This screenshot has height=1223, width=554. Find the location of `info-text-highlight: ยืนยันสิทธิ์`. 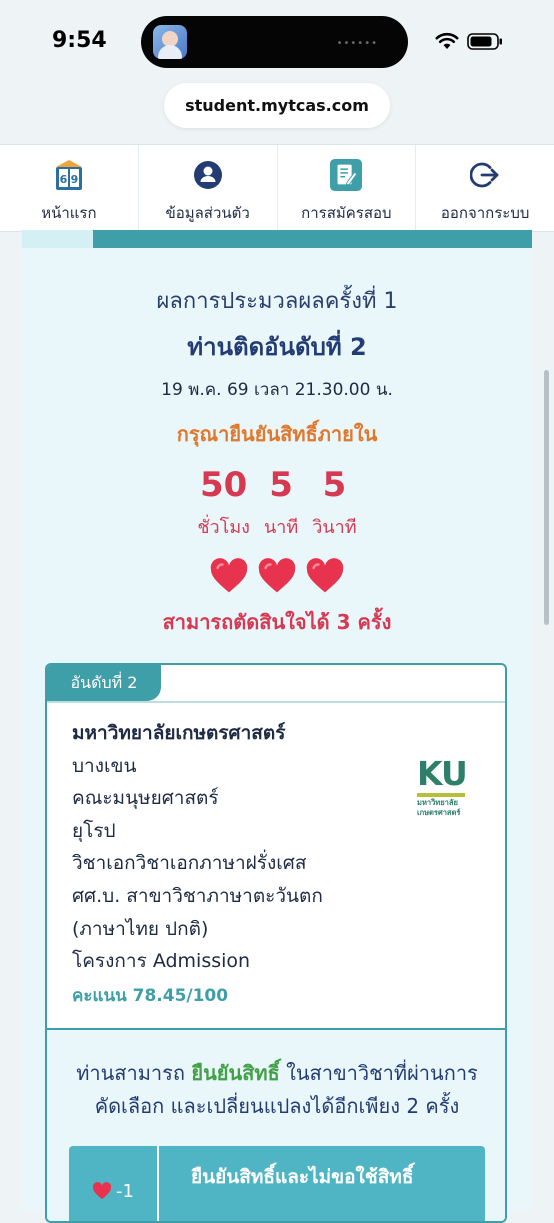

info-text-highlight: ยืนยันสิทธิ์ is located at coordinates (235, 1073).